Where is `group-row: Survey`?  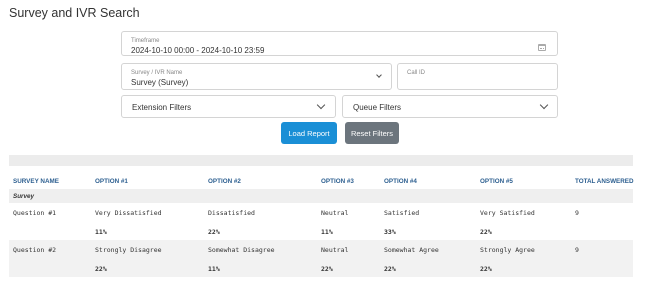 group-row: Survey is located at coordinates (321, 196).